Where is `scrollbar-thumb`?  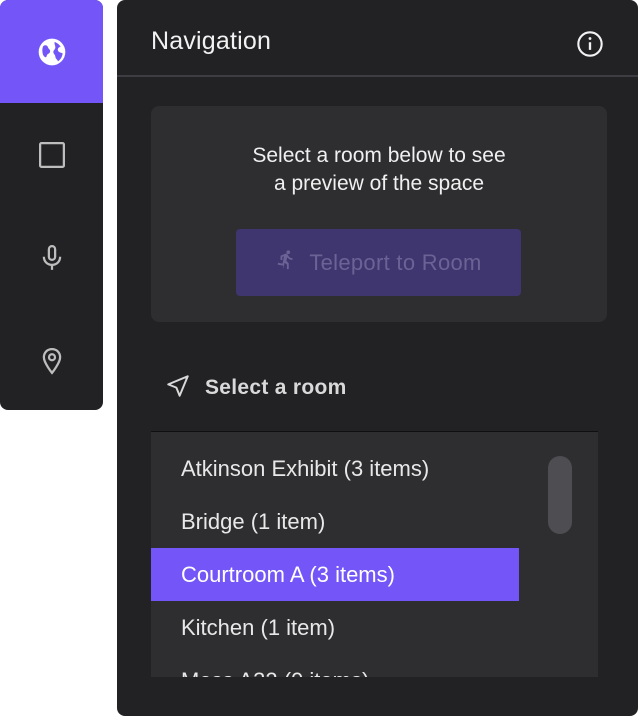 scrollbar-thumb is located at coordinates (560, 495).